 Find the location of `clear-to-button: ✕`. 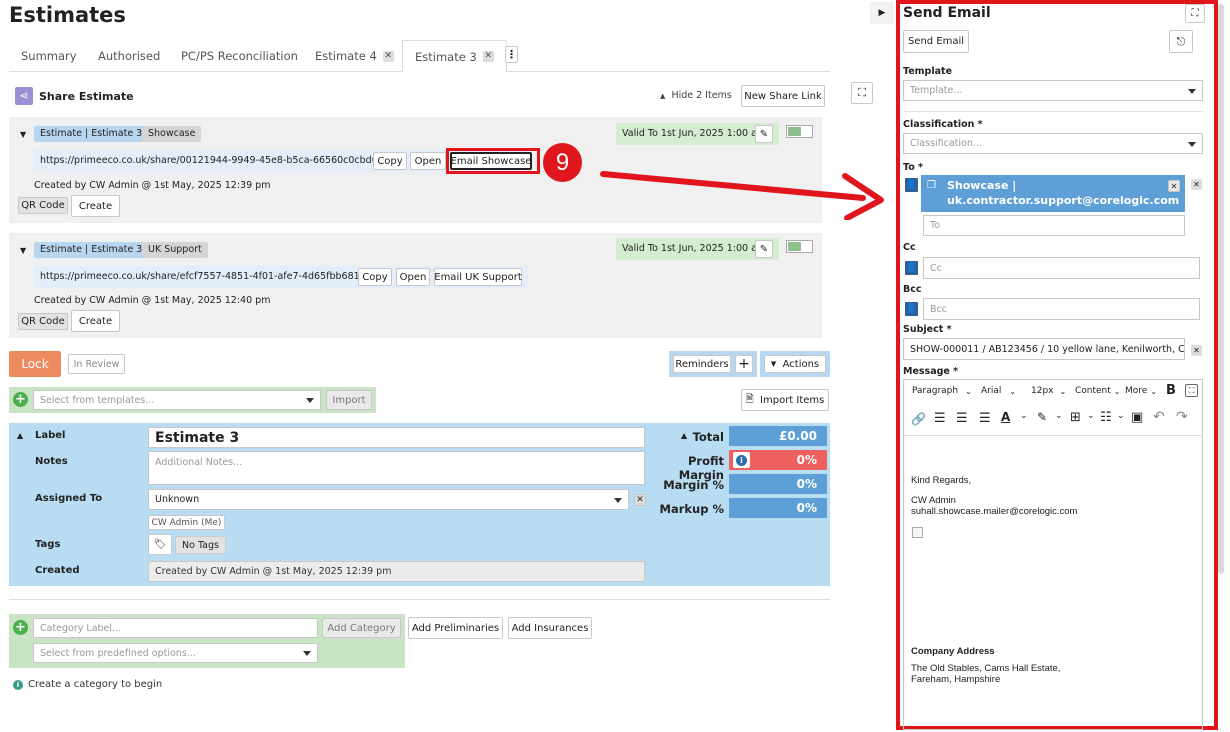

clear-to-button: ✕ is located at coordinates (1196, 184).